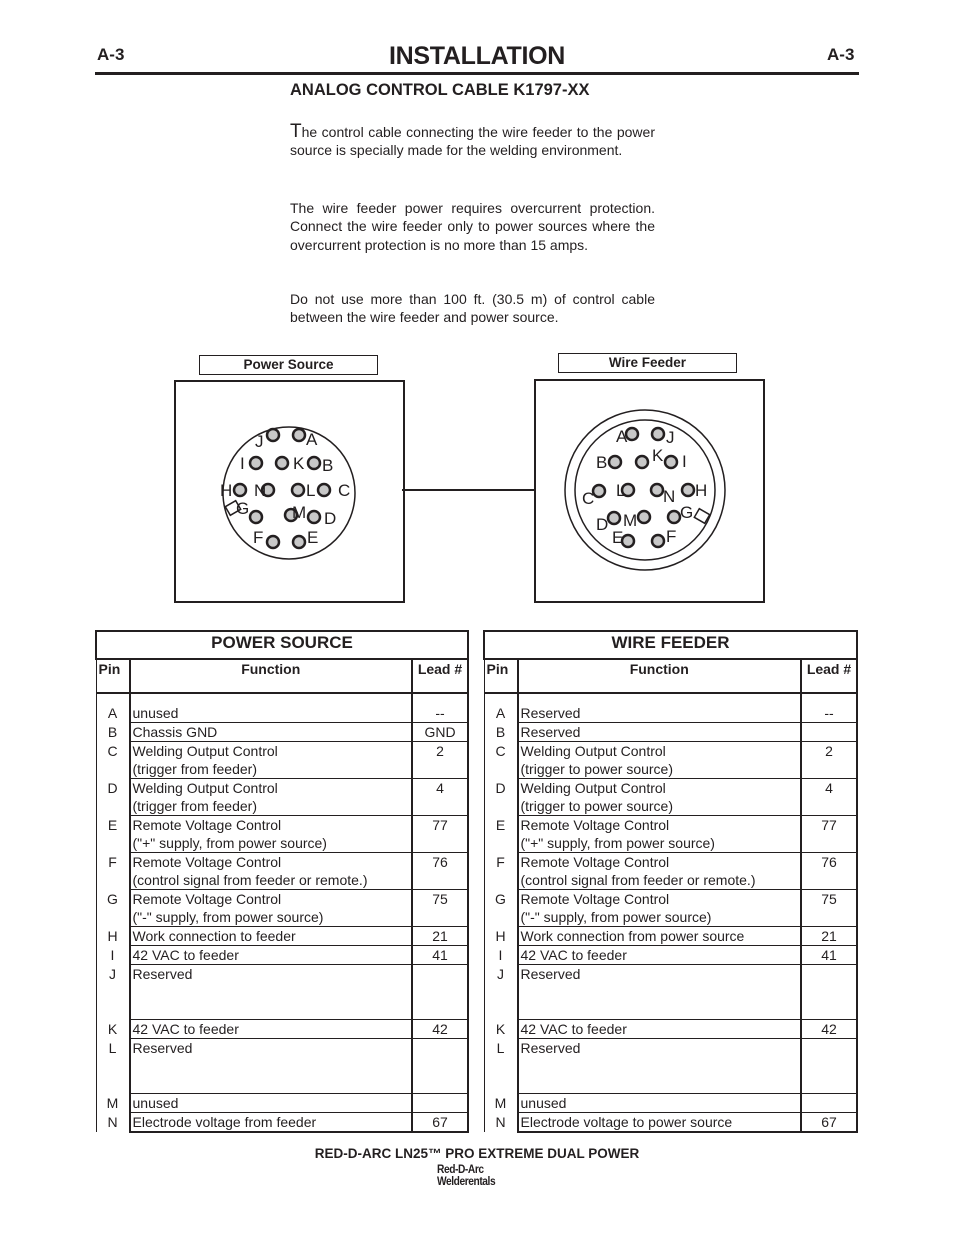 This screenshot has height=1235, width=954. I want to click on table-row: K 42 VAC to feeder 42, so click(282, 1029).